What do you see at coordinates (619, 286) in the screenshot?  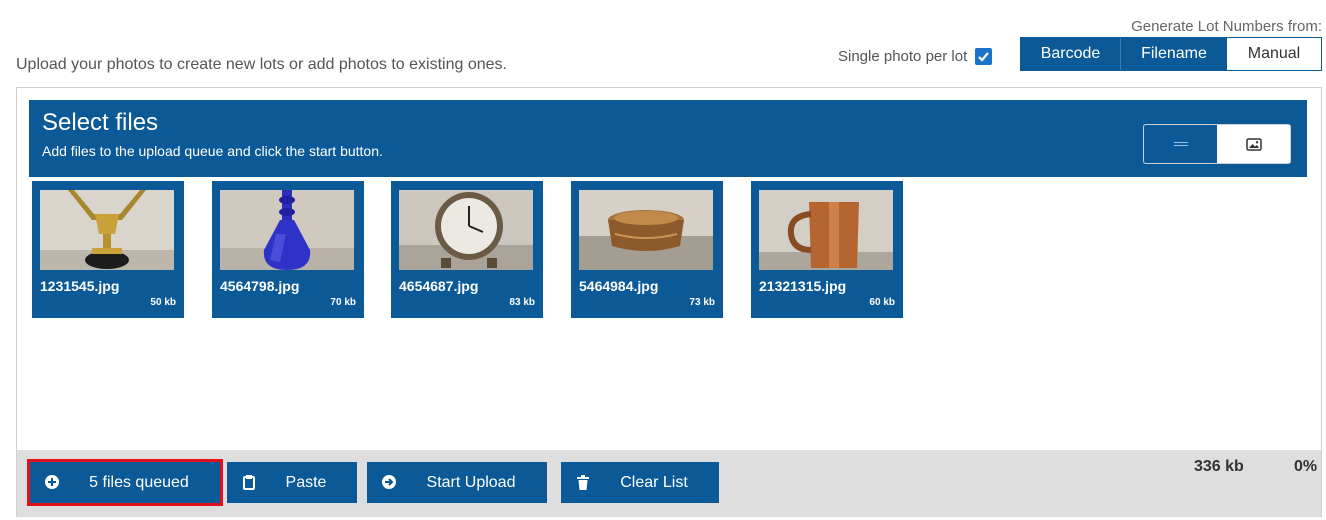 I see `file-name: 5464984.jpg` at bounding box center [619, 286].